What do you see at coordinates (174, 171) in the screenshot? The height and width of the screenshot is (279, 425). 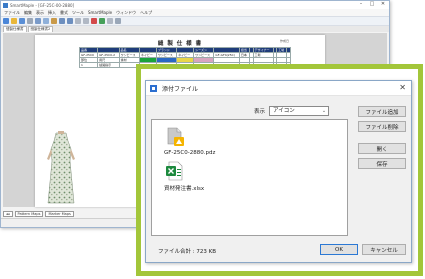 I see `excel-file-icon` at bounding box center [174, 171].